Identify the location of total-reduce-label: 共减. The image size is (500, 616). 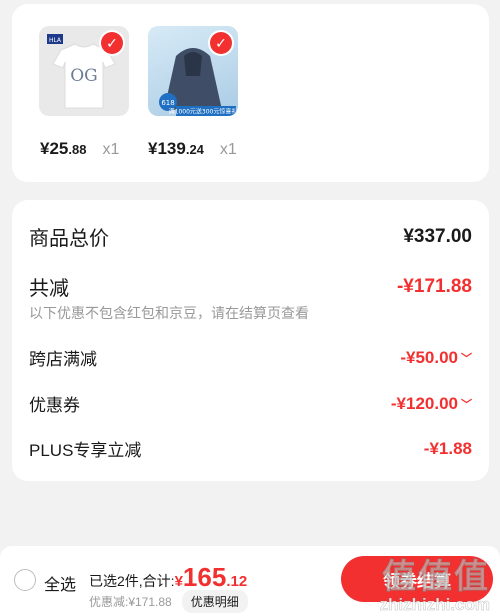
(49, 289).